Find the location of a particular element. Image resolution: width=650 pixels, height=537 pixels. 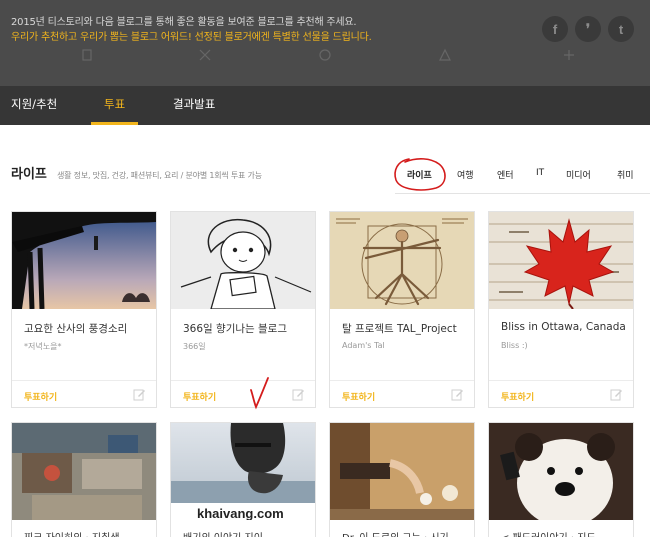

tab-results: 결과발표 is located at coordinates (194, 105).